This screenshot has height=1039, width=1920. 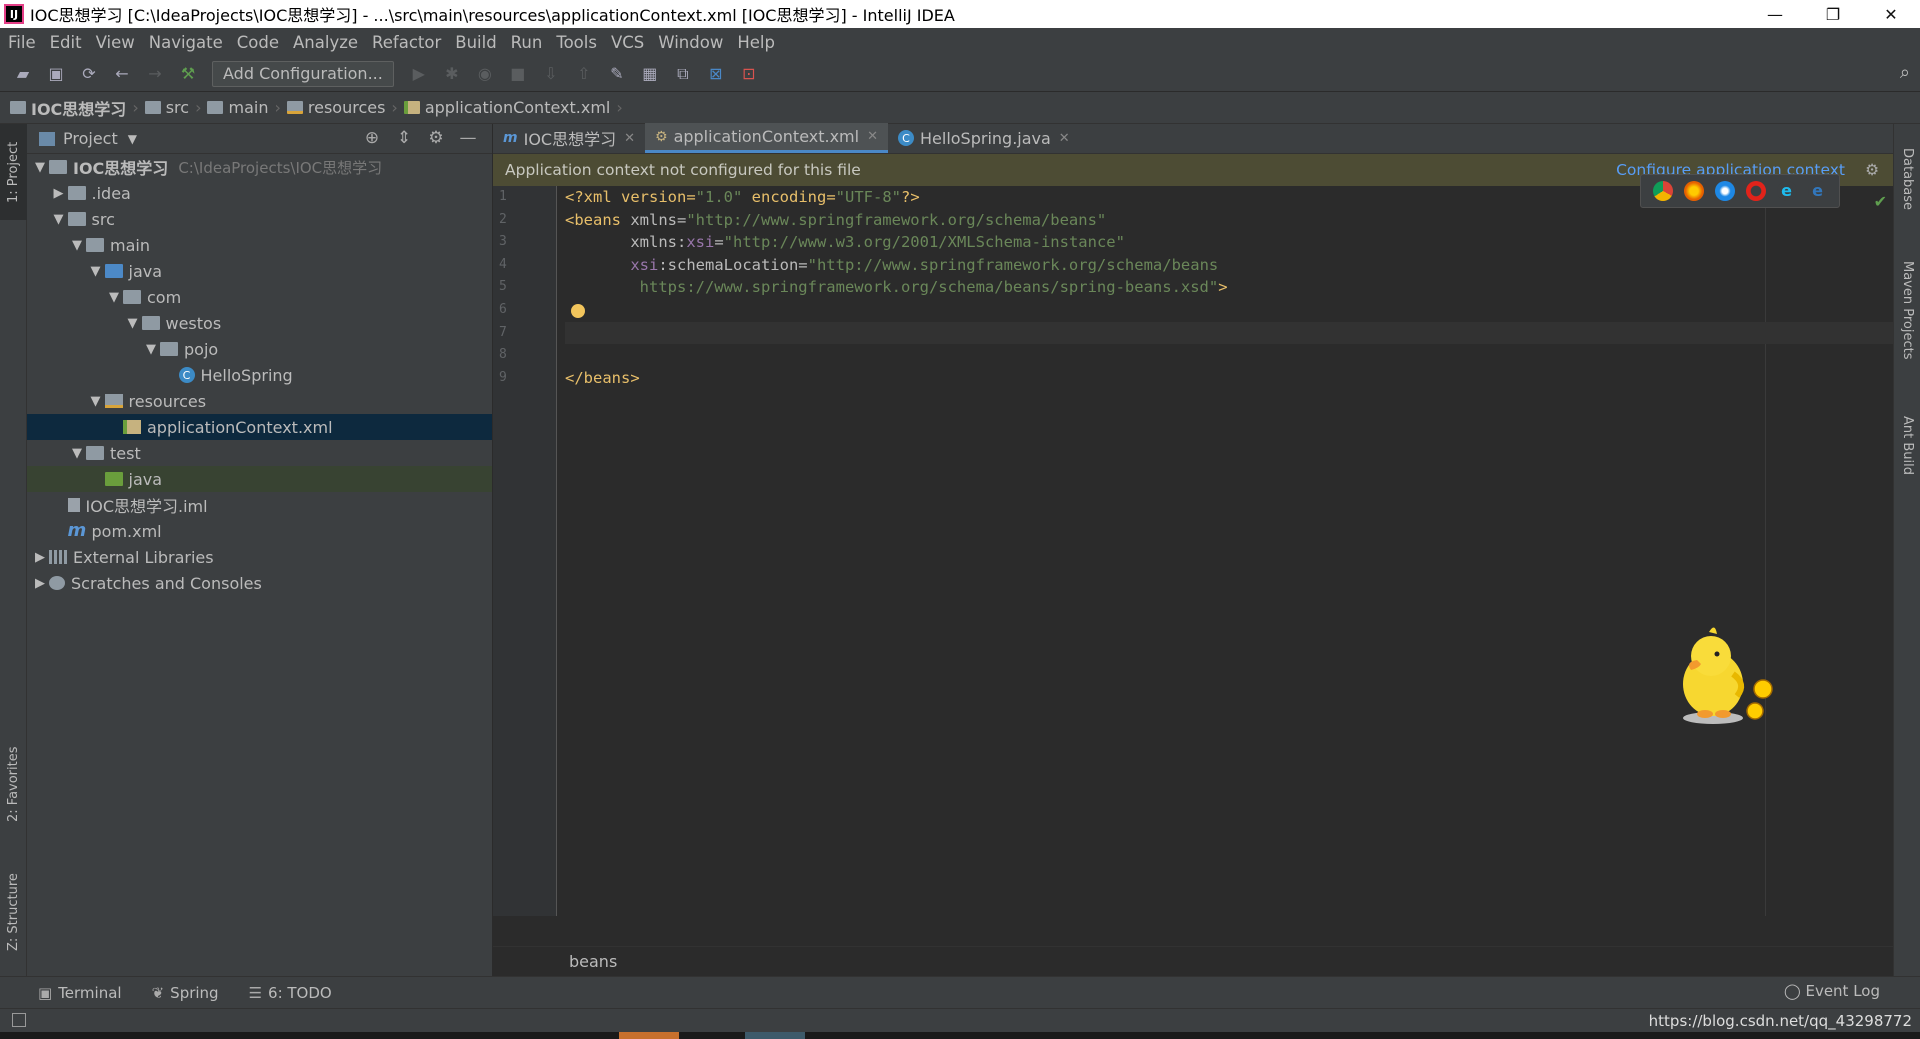 What do you see at coordinates (1832, 991) in the screenshot?
I see `event-log-button: ◯ Event Log` at bounding box center [1832, 991].